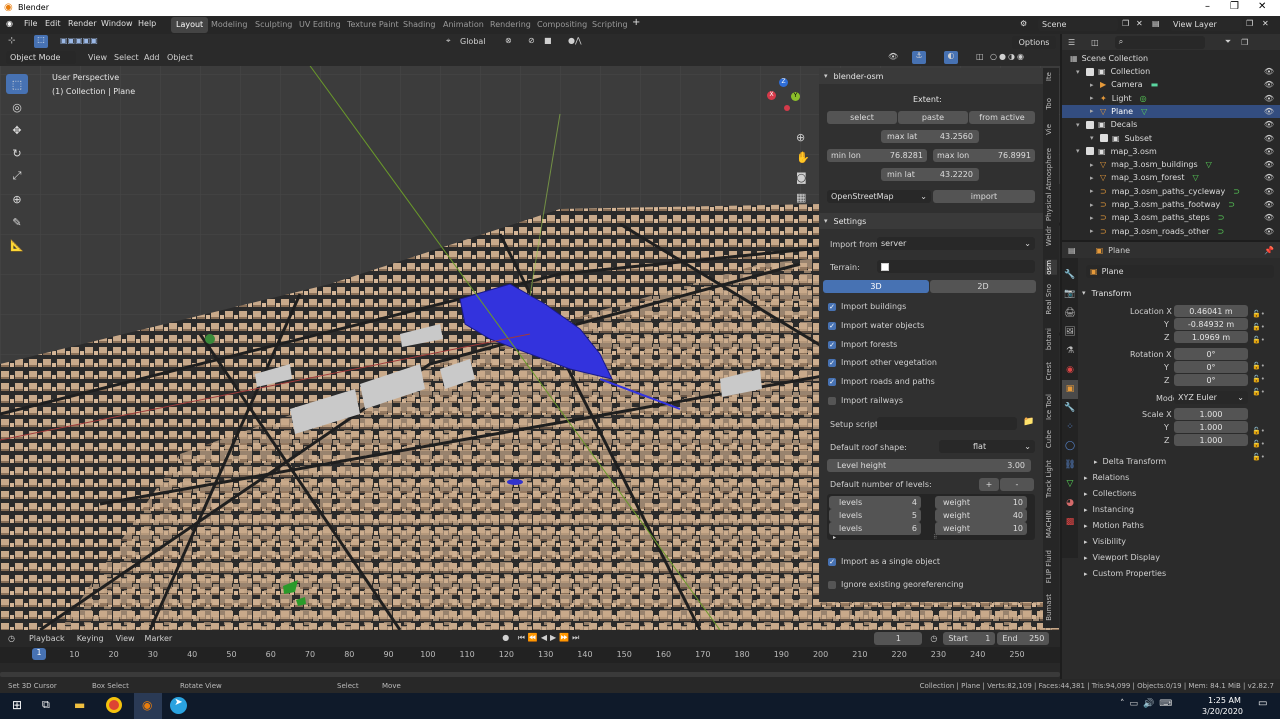 Image resolution: width=1280 pixels, height=719 pixels. Describe the element at coordinates (117, 23) in the screenshot. I see `menu-window: Window` at that location.